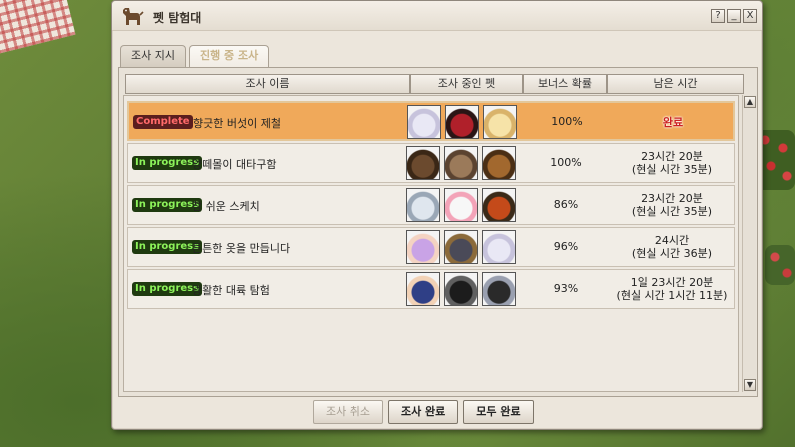 This screenshot has height=447, width=795. Describe the element at coordinates (423, 163) in the screenshot. I see `brown-horse-pet-icon` at that location.